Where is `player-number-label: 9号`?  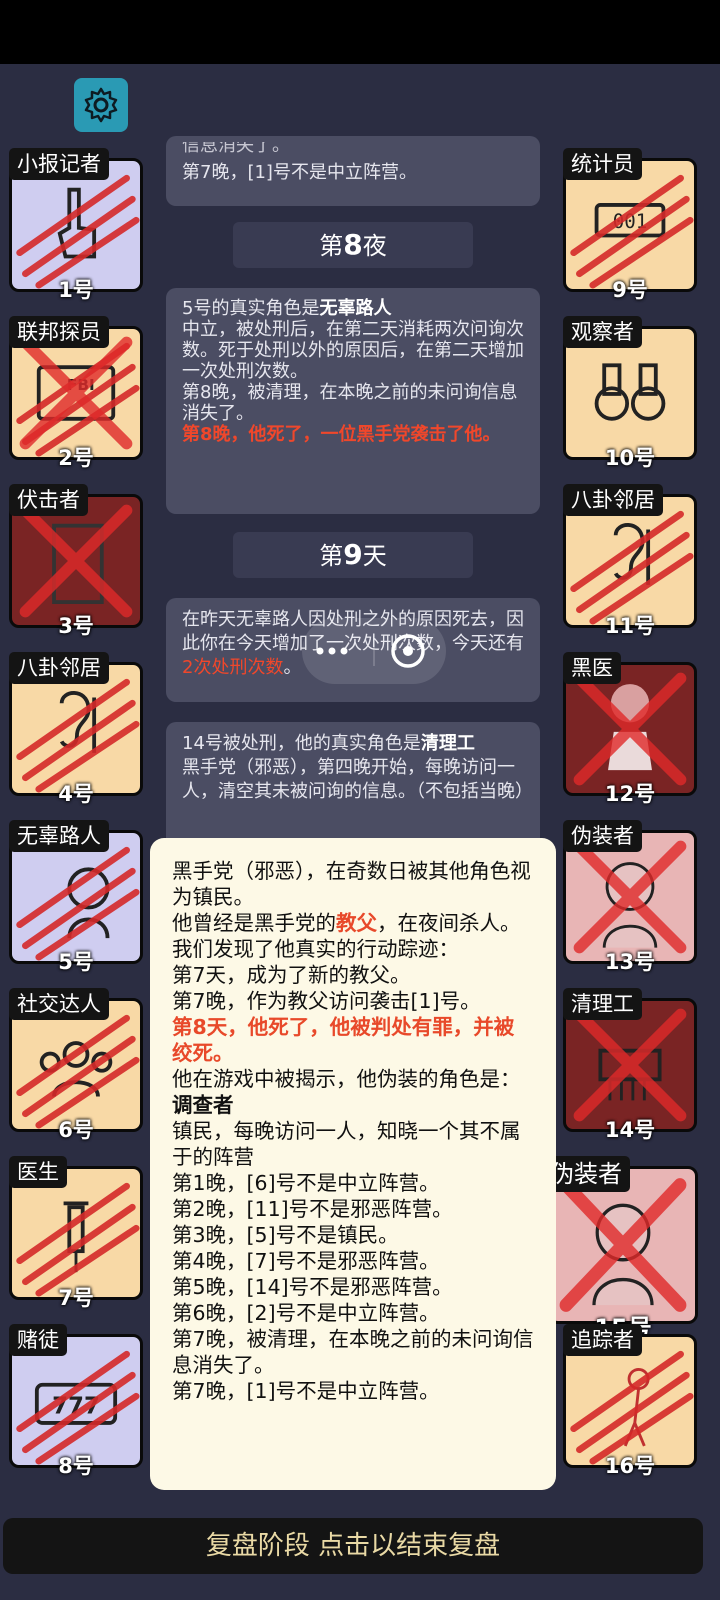
player-number-label: 9号 is located at coordinates (630, 290).